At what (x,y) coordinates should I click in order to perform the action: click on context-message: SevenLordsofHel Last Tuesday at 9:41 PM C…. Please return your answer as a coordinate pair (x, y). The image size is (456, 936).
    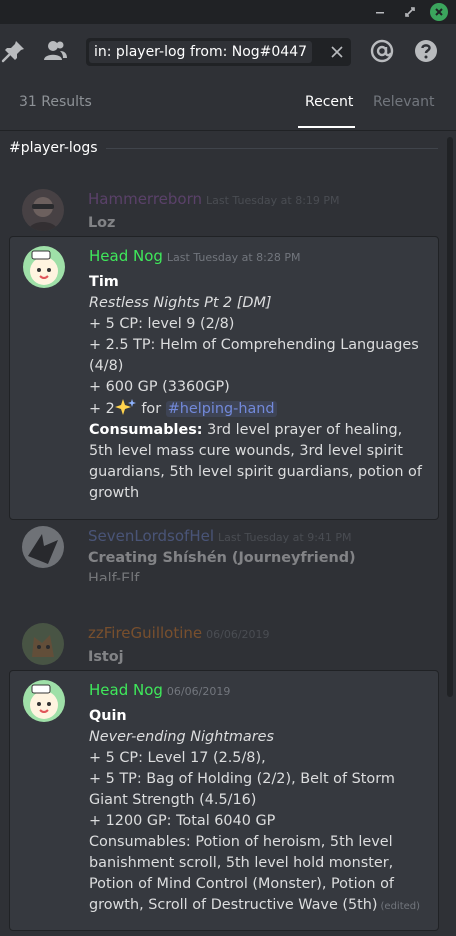
    Looking at the image, I should click on (224, 552).